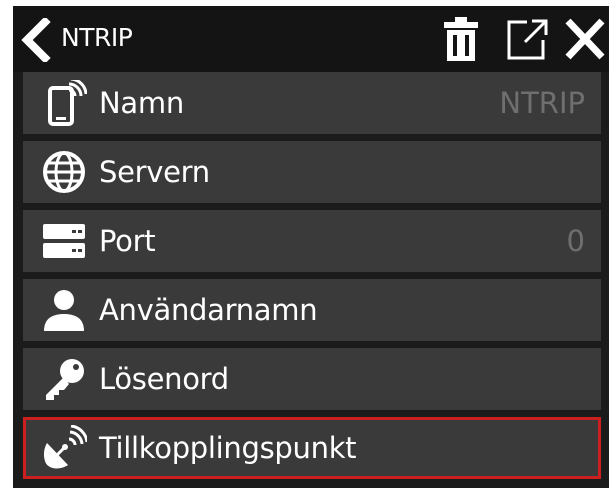 Image resolution: width=609 pixels, height=488 pixels. I want to click on chevron-left-icon, so click(36, 40).